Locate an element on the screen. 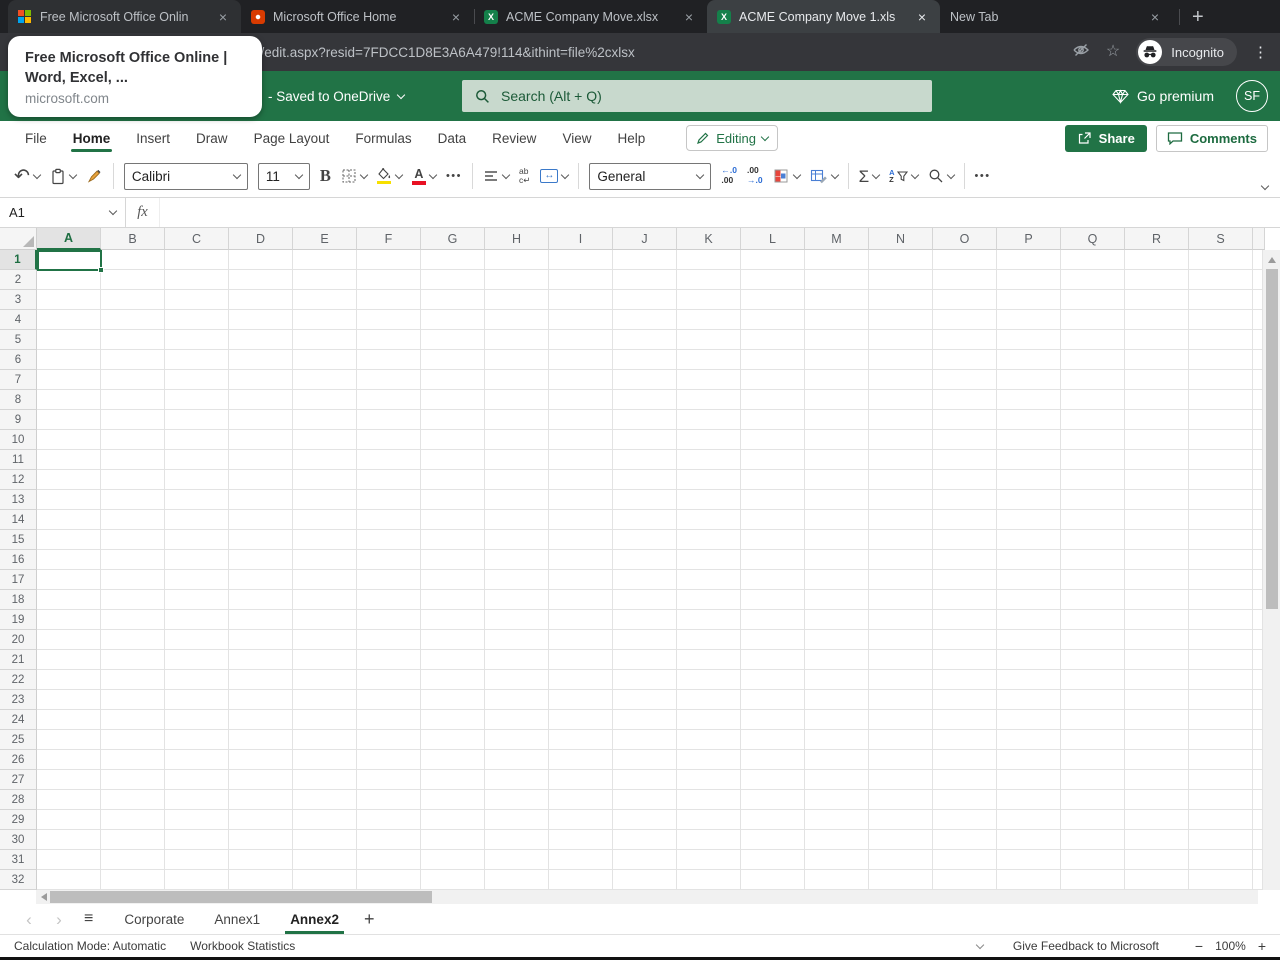 The height and width of the screenshot is (960, 1280). row-header-24: 24 is located at coordinates (18, 720).